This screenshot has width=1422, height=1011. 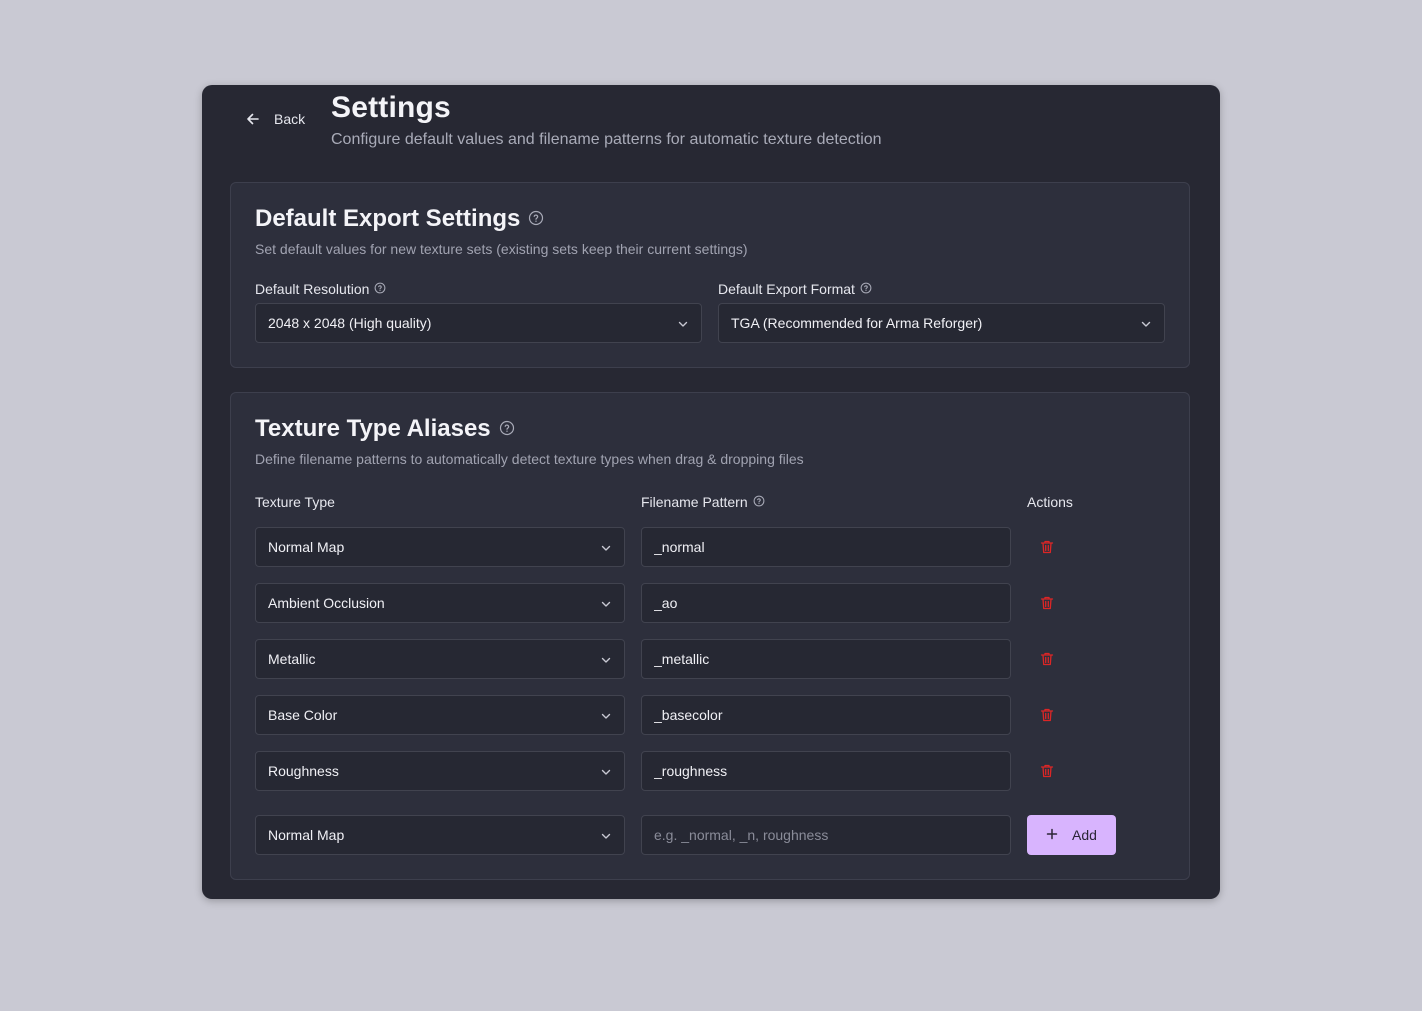 I want to click on new-filename-pattern-input, so click(x=826, y=835).